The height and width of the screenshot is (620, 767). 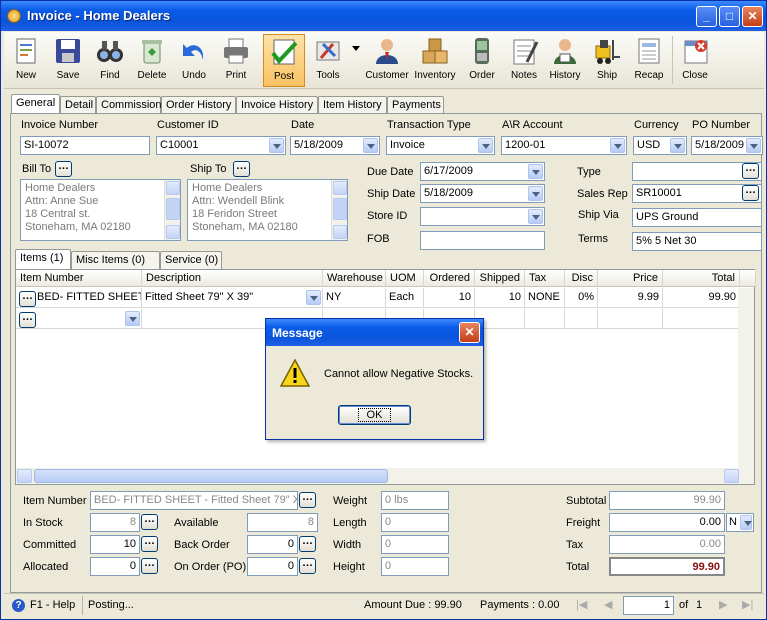 What do you see at coordinates (500, 278) in the screenshot?
I see `col-shipped: Shipped` at bounding box center [500, 278].